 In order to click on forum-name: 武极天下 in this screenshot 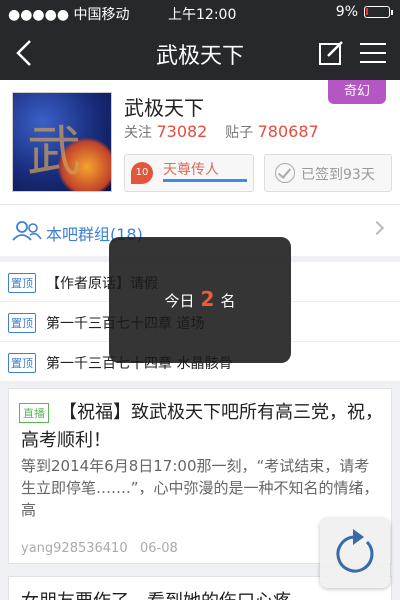, I will do `click(164, 108)`.